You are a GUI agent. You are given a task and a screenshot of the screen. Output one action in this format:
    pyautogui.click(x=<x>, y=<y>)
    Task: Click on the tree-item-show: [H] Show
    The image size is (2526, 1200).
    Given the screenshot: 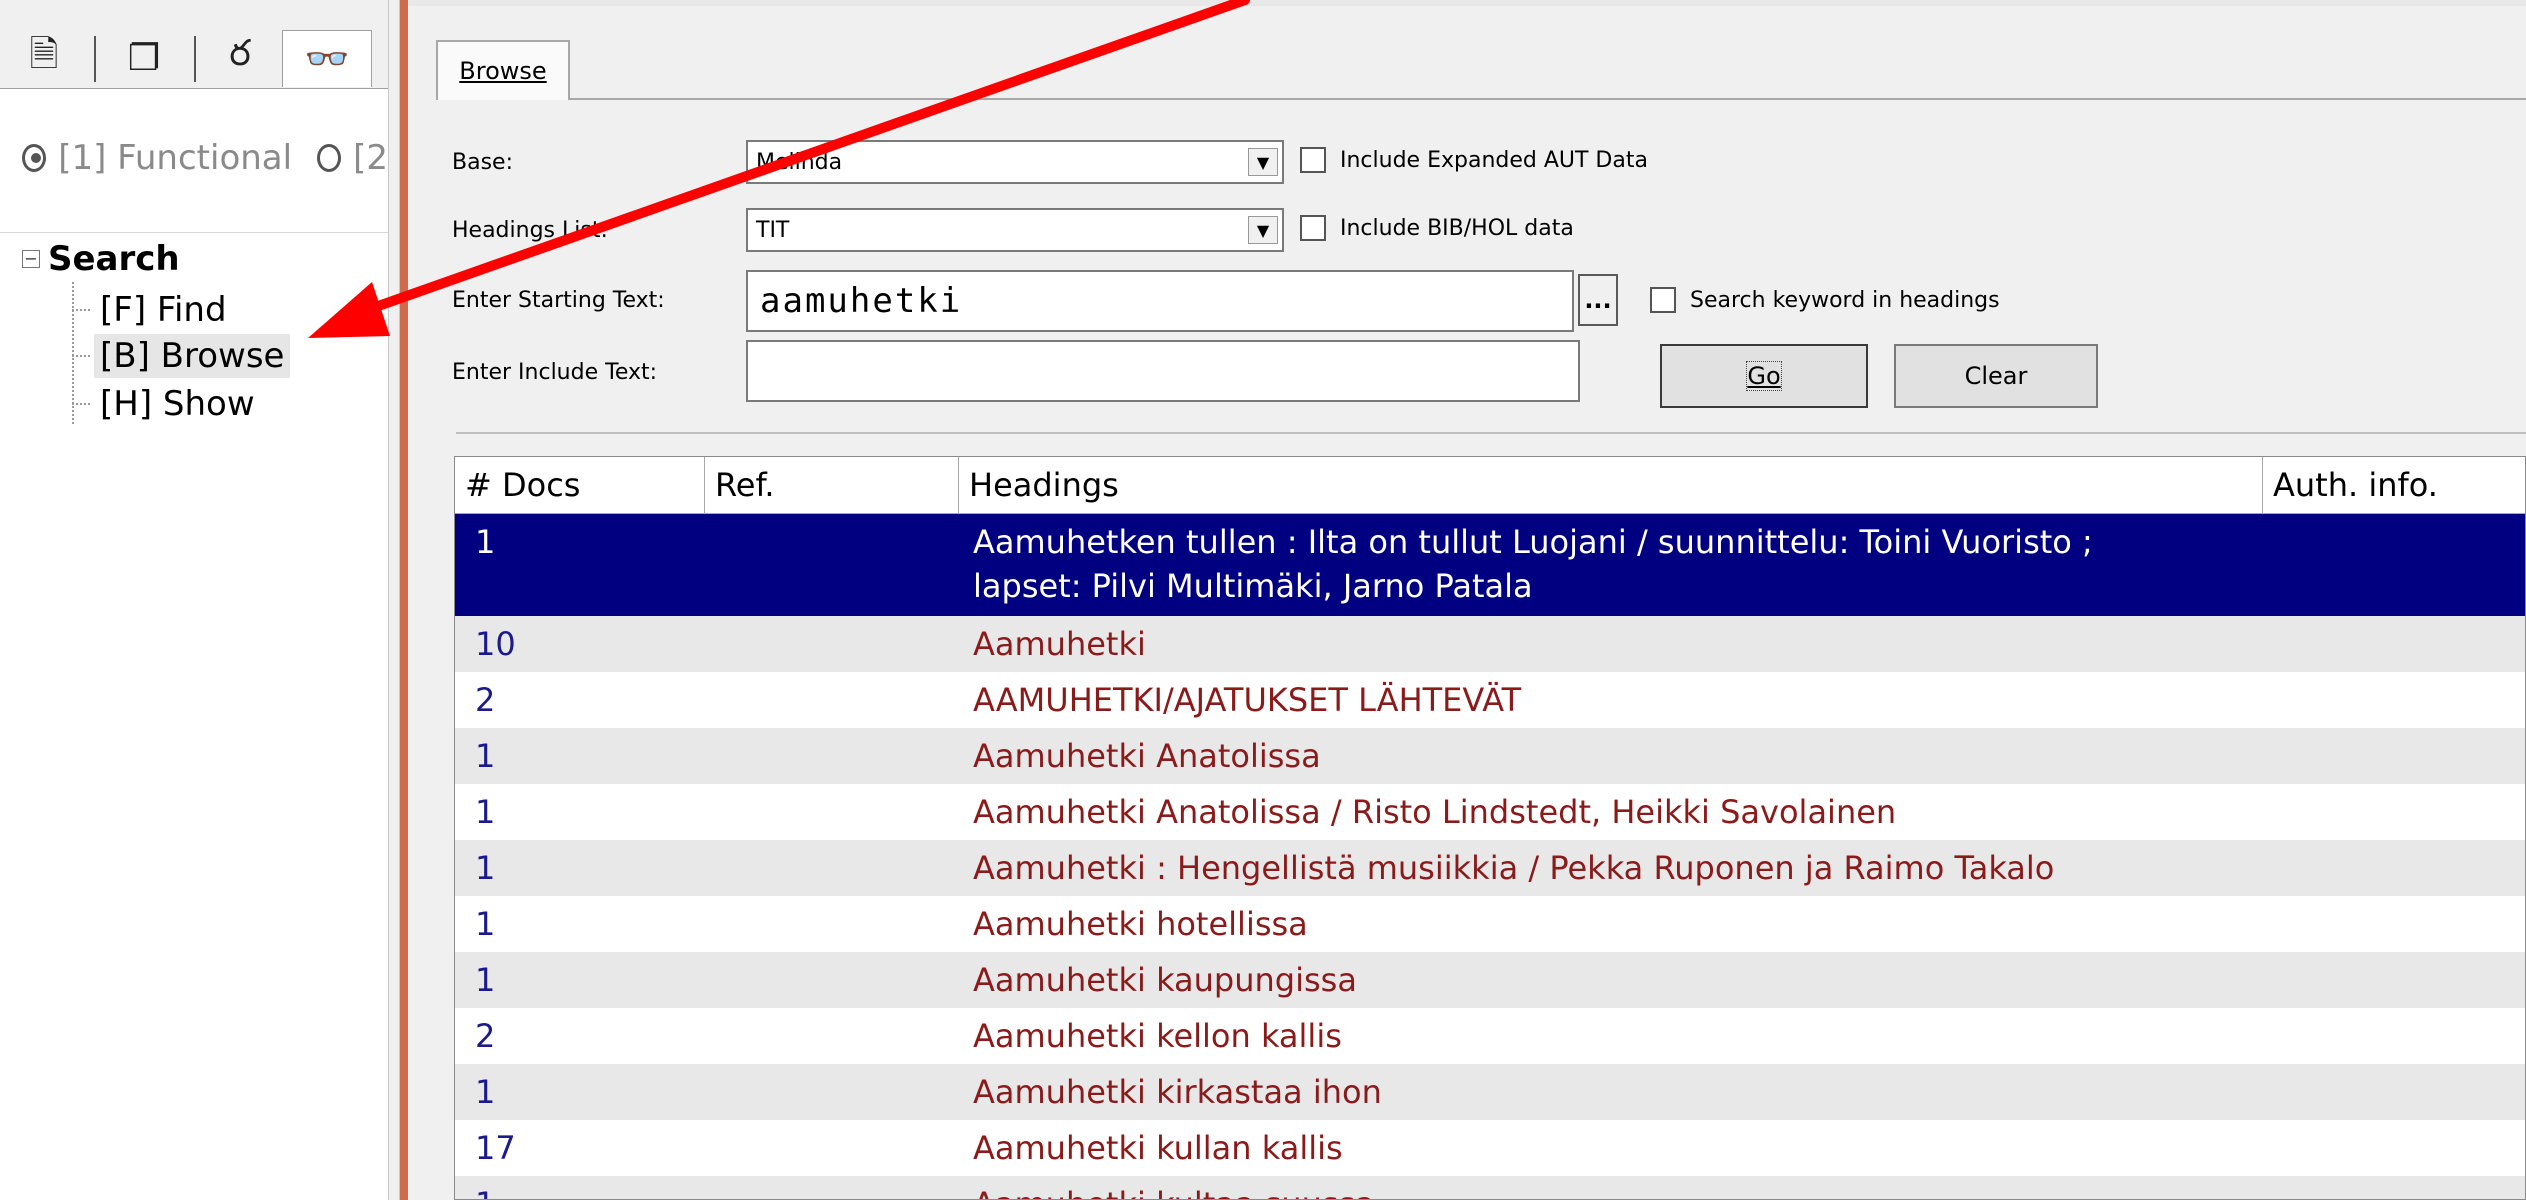 What is the action you would take?
    pyautogui.click(x=166, y=404)
    